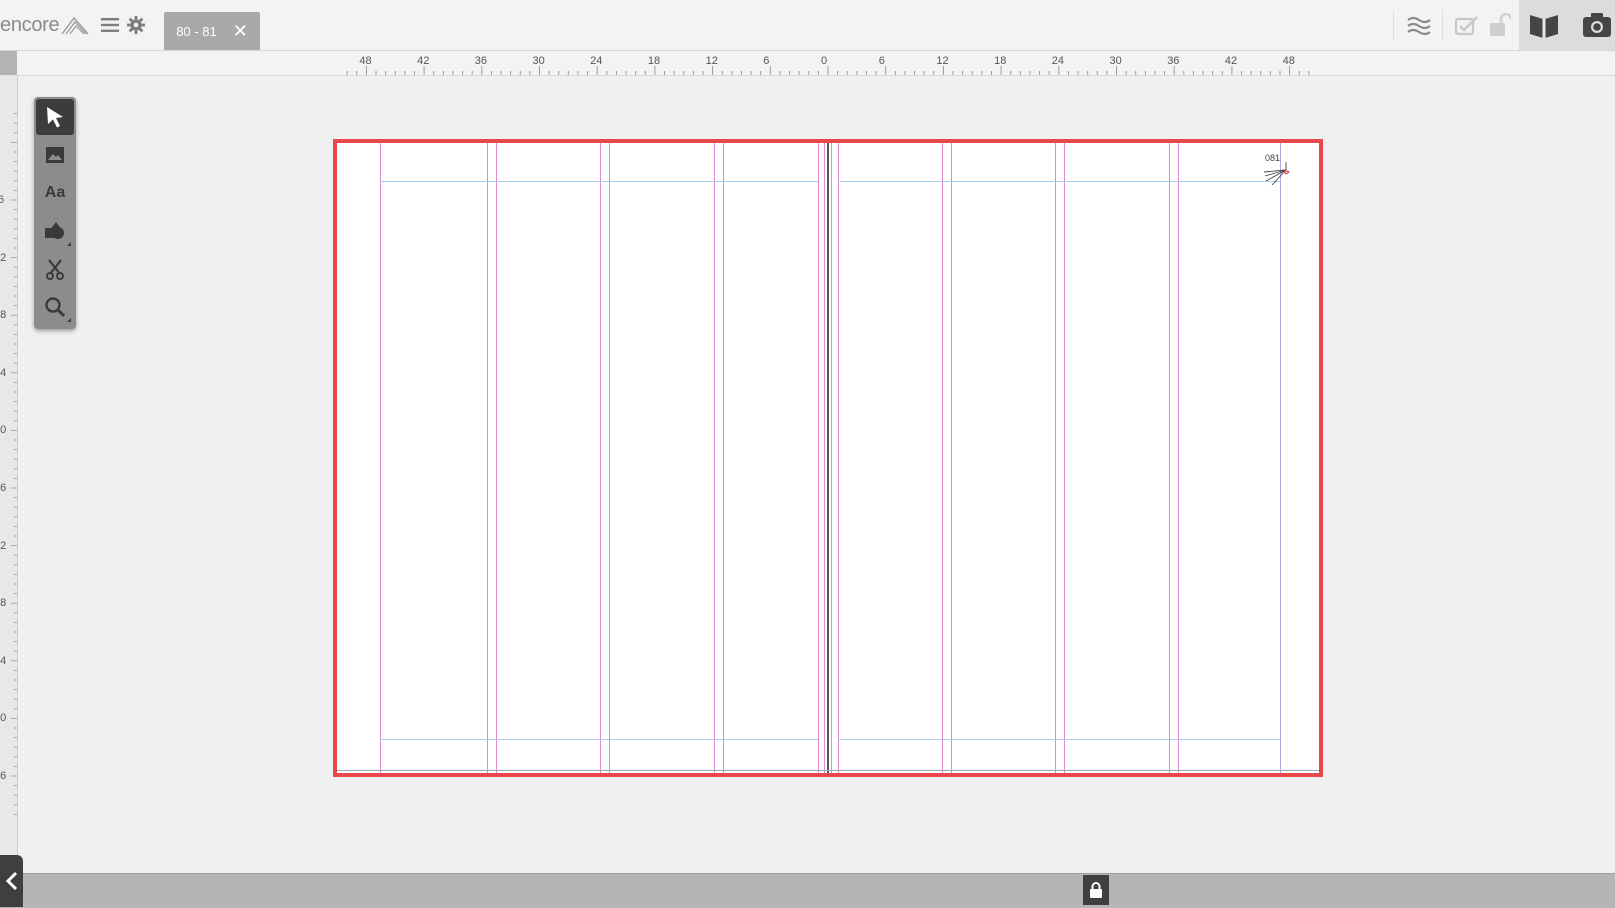  I want to click on ruler-corner, so click(8, 63).